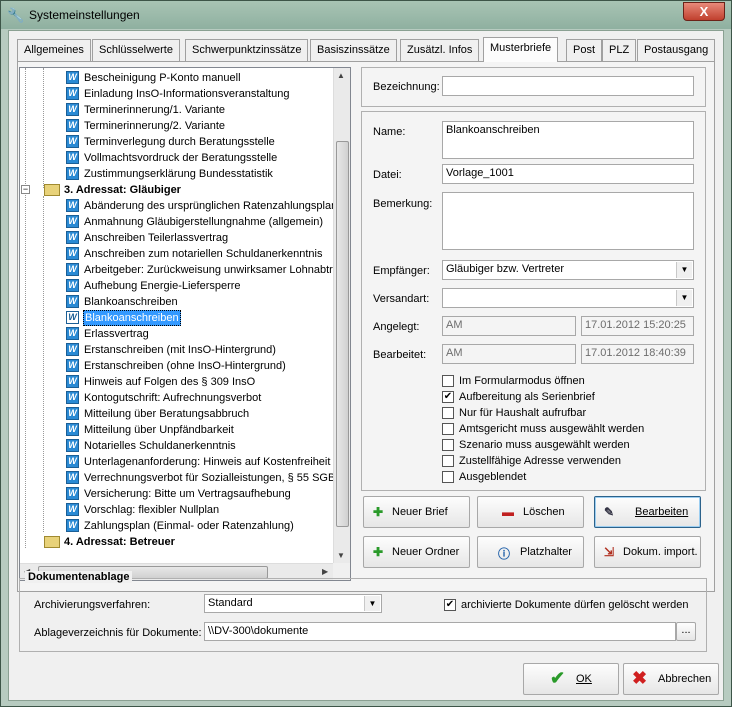  Describe the element at coordinates (396, 327) in the screenshot. I see `angelegt-label: Angelegt:` at that location.